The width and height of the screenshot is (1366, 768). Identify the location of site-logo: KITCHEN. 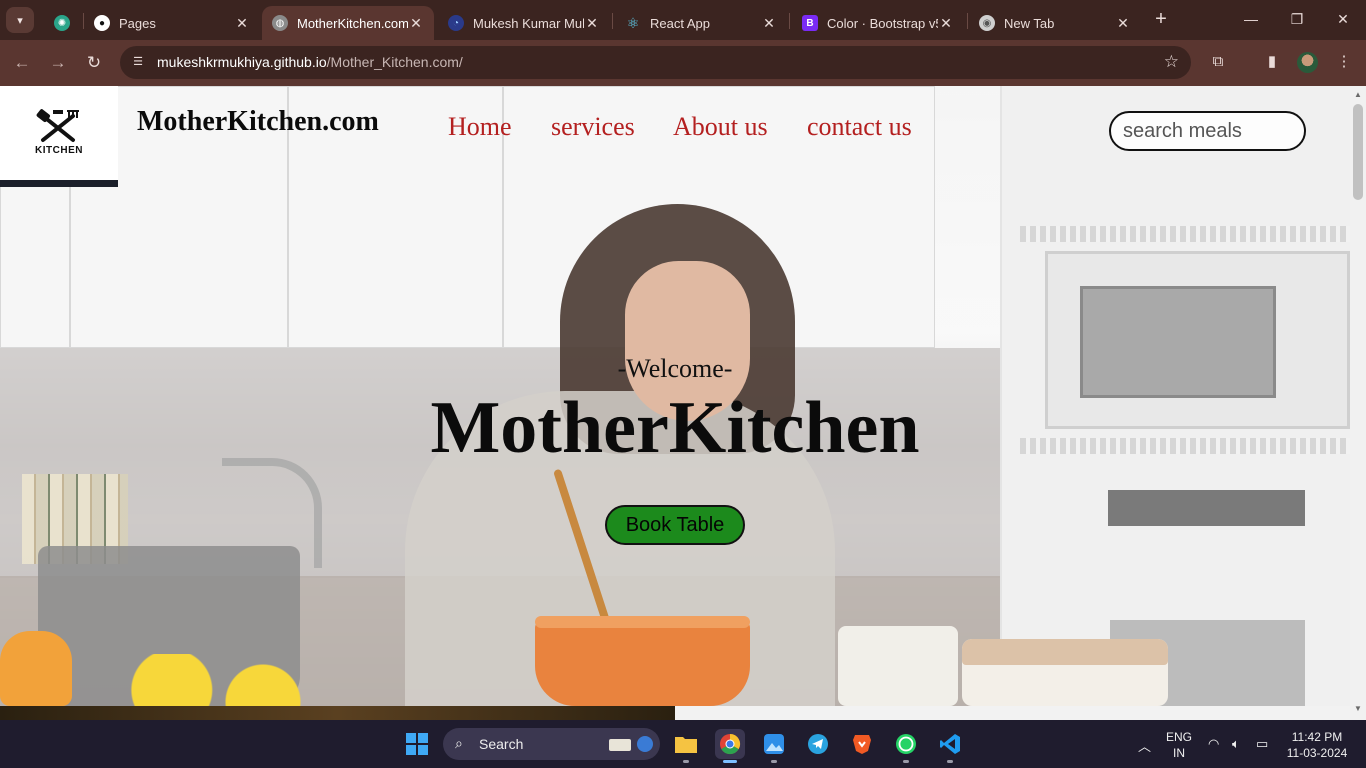
(59, 136).